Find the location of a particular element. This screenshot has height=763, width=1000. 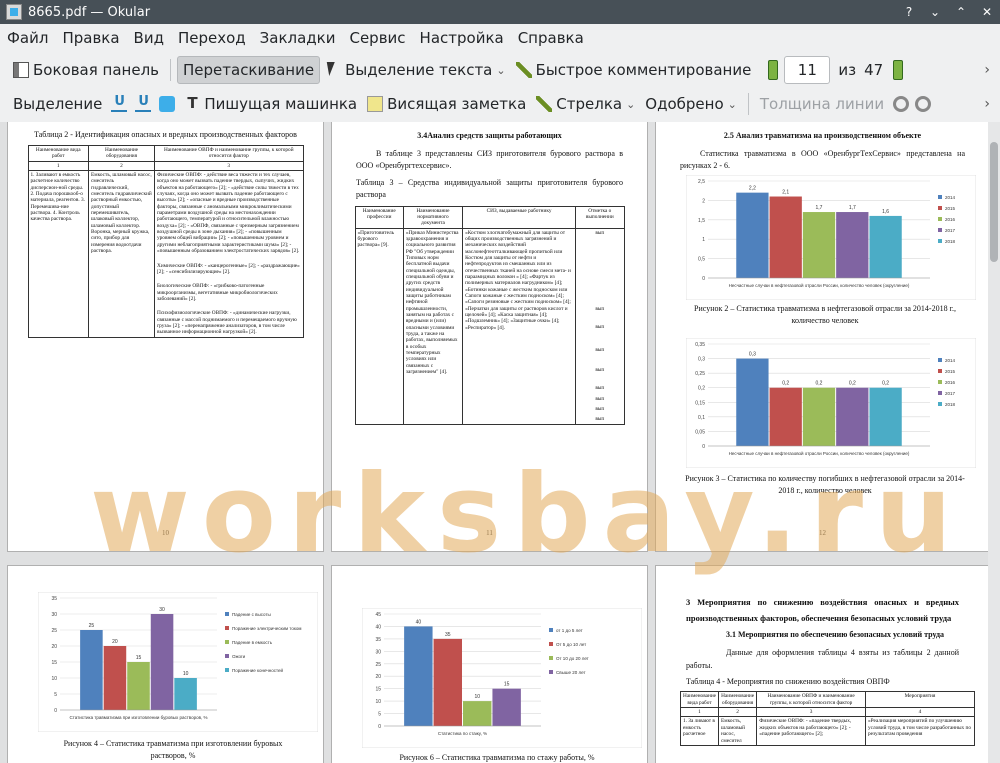

page-of-label: из is located at coordinates (847, 70).